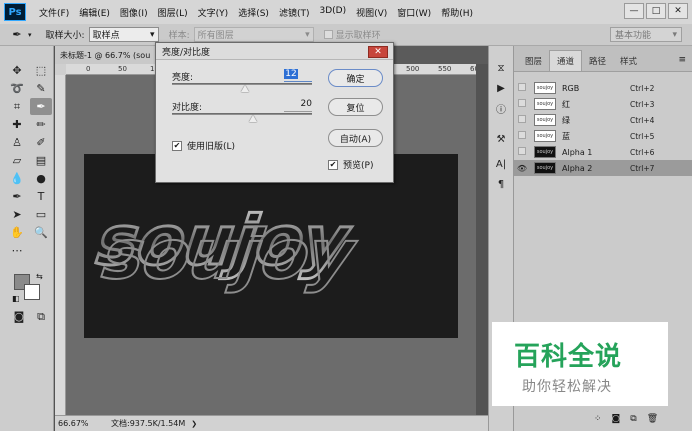 This screenshot has width=692, height=431. What do you see at coordinates (371, 12) in the screenshot?
I see `menu-item: 视图(V)` at bounding box center [371, 12].